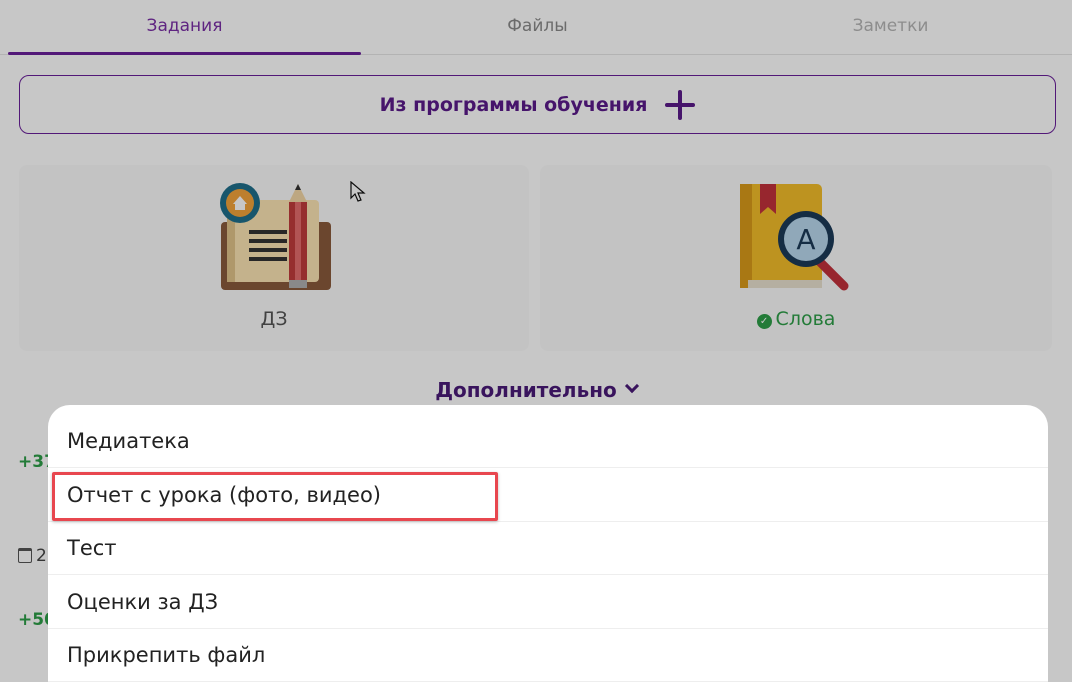 This screenshot has width=1072, height=682. Describe the element at coordinates (548, 655) in the screenshot. I see `menu-item-attach-file: Прикрепить файл` at that location.